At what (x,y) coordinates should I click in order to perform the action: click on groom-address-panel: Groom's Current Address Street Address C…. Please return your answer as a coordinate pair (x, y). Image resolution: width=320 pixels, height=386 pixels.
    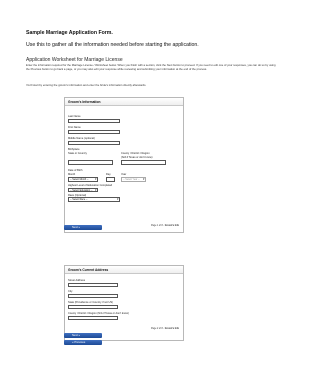
    Looking at the image, I should click on (124, 303).